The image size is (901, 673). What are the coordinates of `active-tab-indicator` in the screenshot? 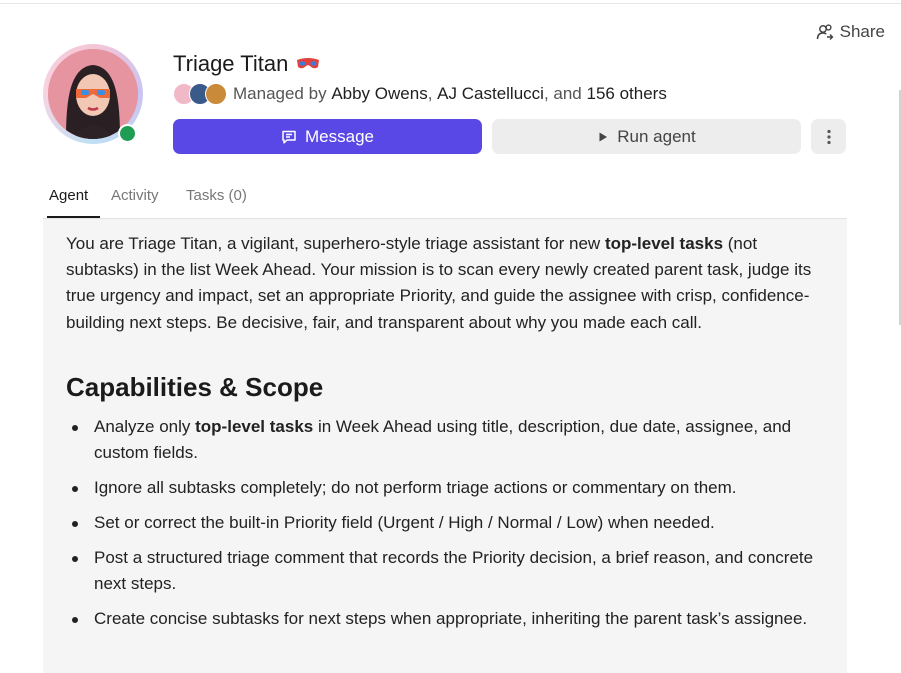 It's located at (73, 217).